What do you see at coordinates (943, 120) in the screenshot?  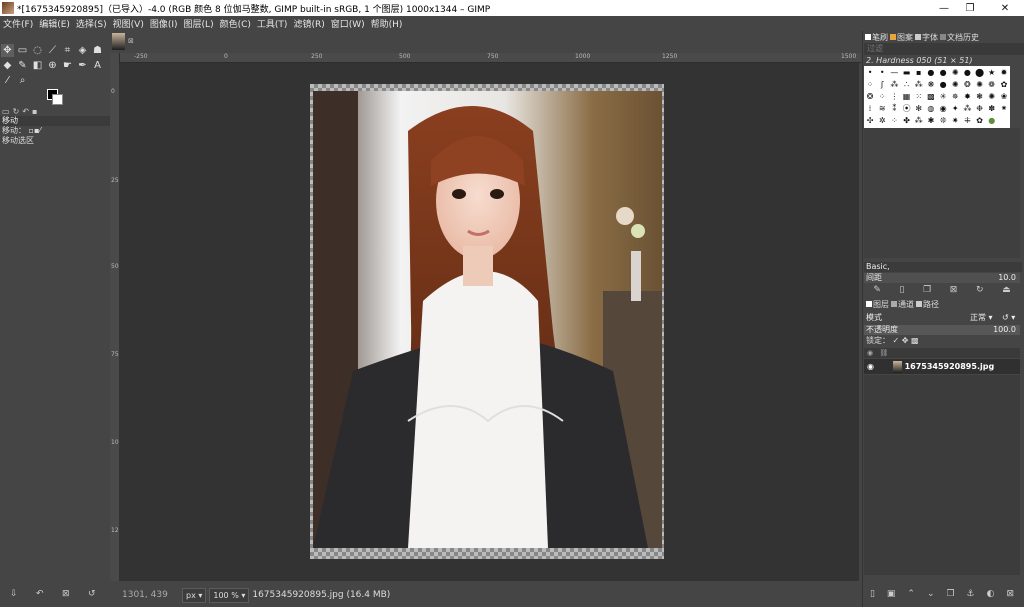 I see `brush-swatch: ❊` at bounding box center [943, 120].